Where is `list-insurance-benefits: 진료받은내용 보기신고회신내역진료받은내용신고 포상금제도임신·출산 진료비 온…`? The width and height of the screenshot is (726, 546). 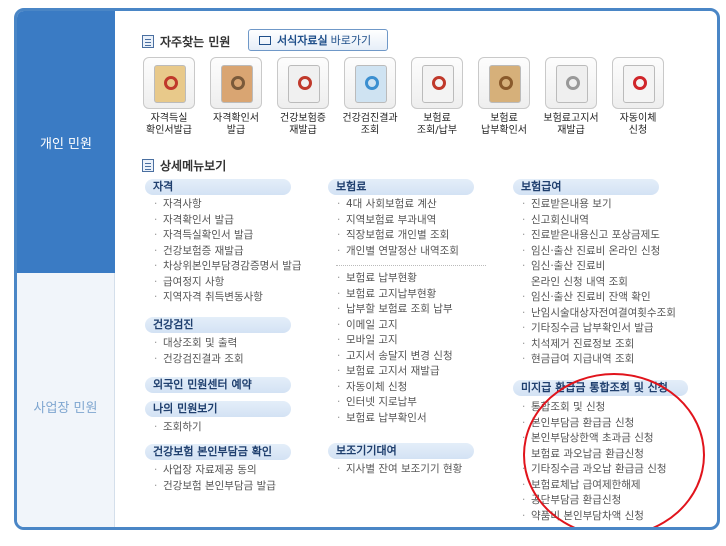 list-insurance-benefits: 진료받은내용 보기신고회신내역진료받은내용신고 포상금제도임신·출산 진료비 온… is located at coordinates (598, 282).